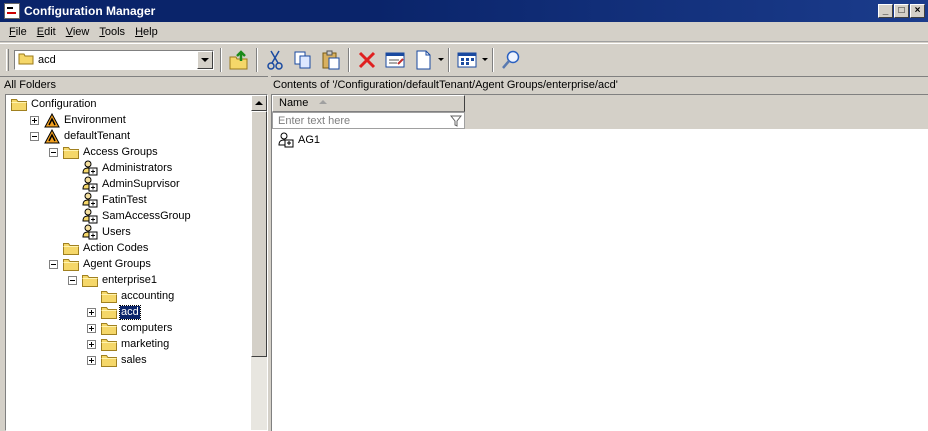 The image size is (928, 431). I want to click on title-bar: Configuration Manager _ □ ×, so click(464, 11).